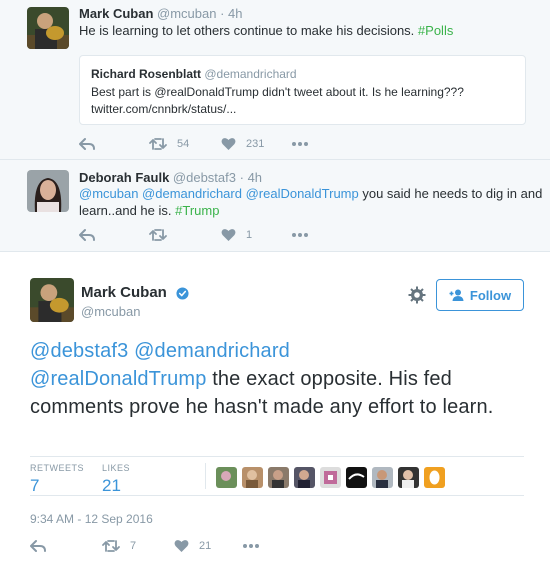 The width and height of the screenshot is (550, 567). What do you see at coordinates (249, 235) in the screenshot?
I see `like-count: 1` at bounding box center [249, 235].